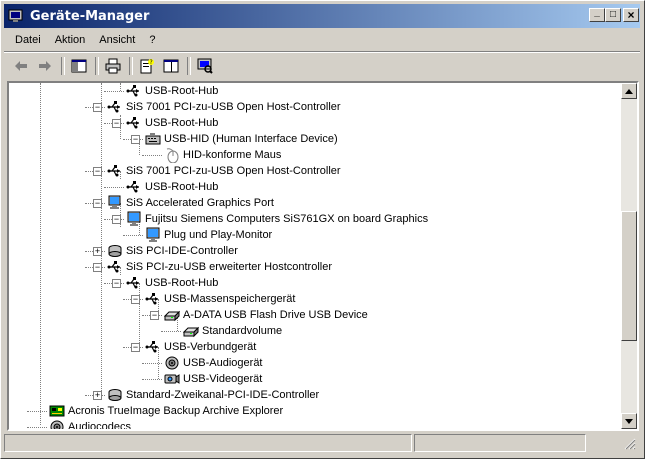  Describe the element at coordinates (242, 331) in the screenshot. I see `tree-item-label: Standardvolume` at that location.